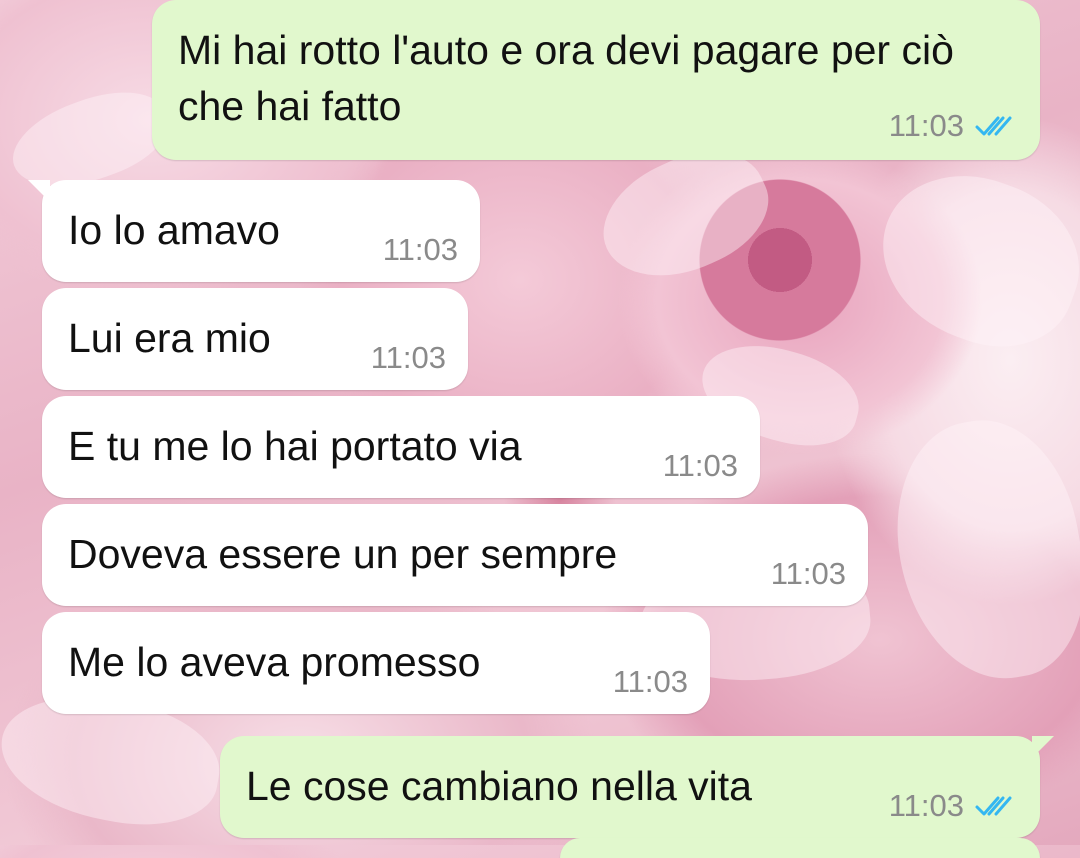 The width and height of the screenshot is (1080, 858). I want to click on message-bubble-incoming: Doveva essere un per sempre 11:03, so click(455, 555).